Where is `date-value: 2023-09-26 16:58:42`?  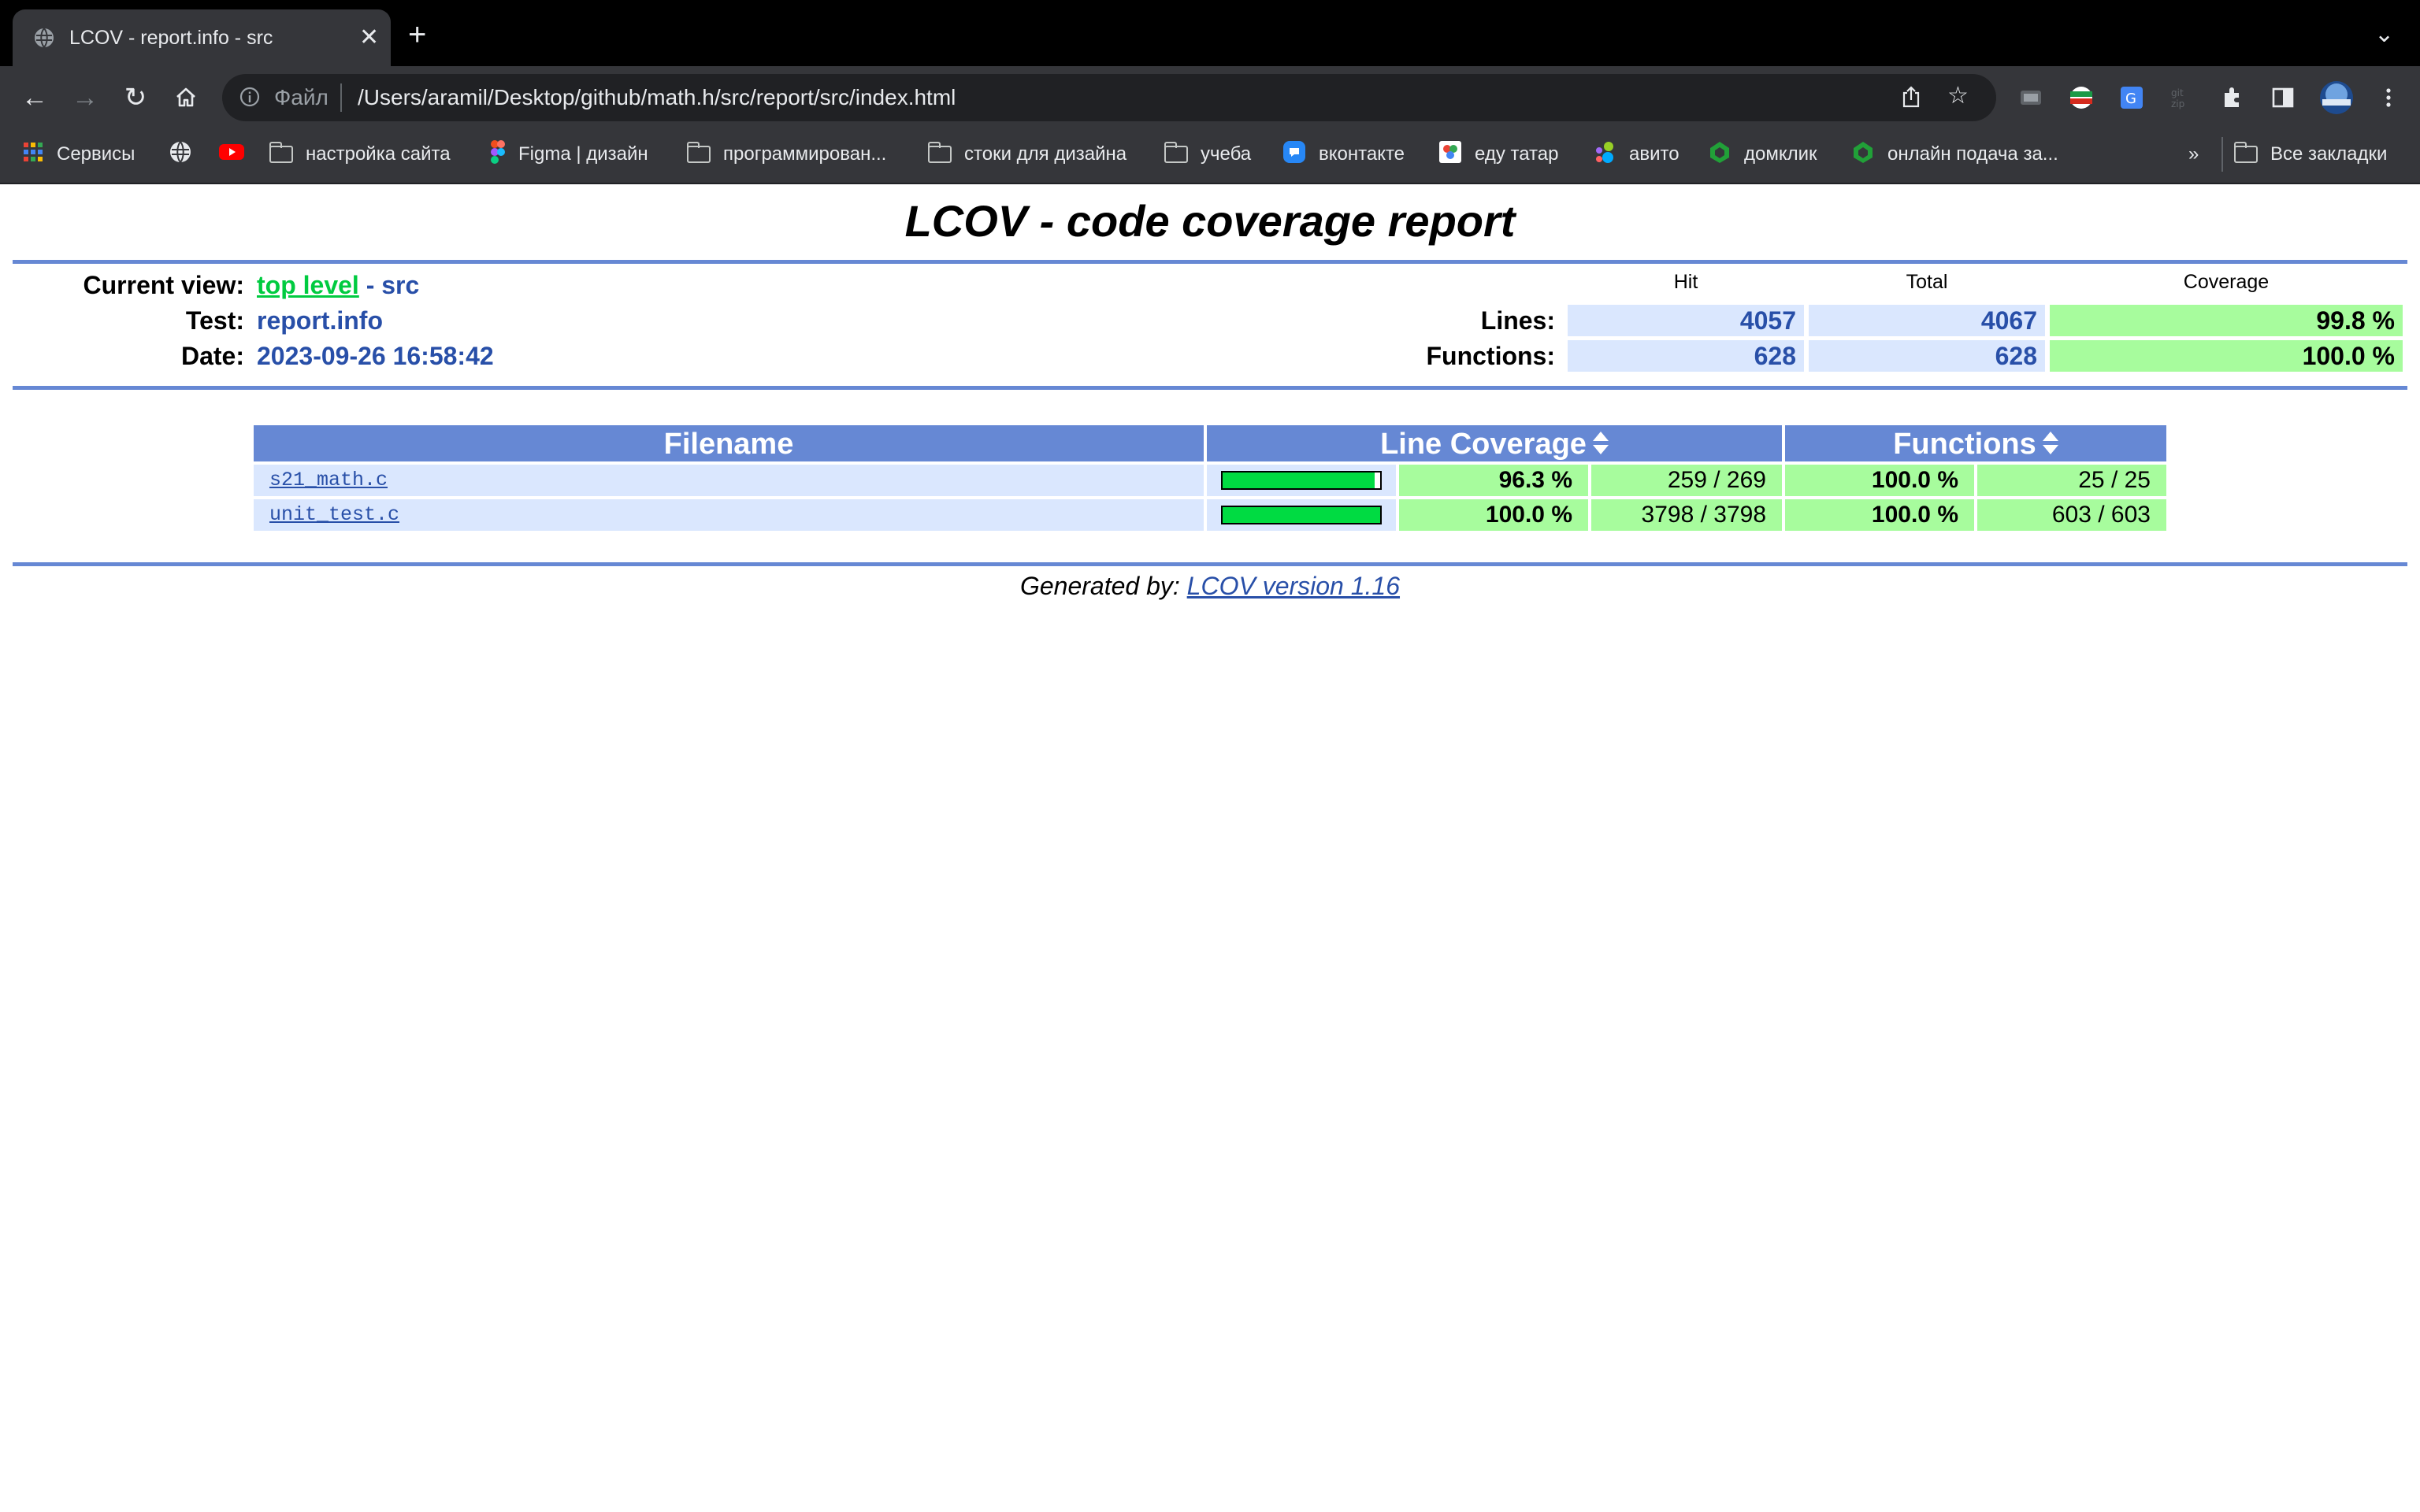
date-value: 2023-09-26 16:58:42 is located at coordinates (375, 356).